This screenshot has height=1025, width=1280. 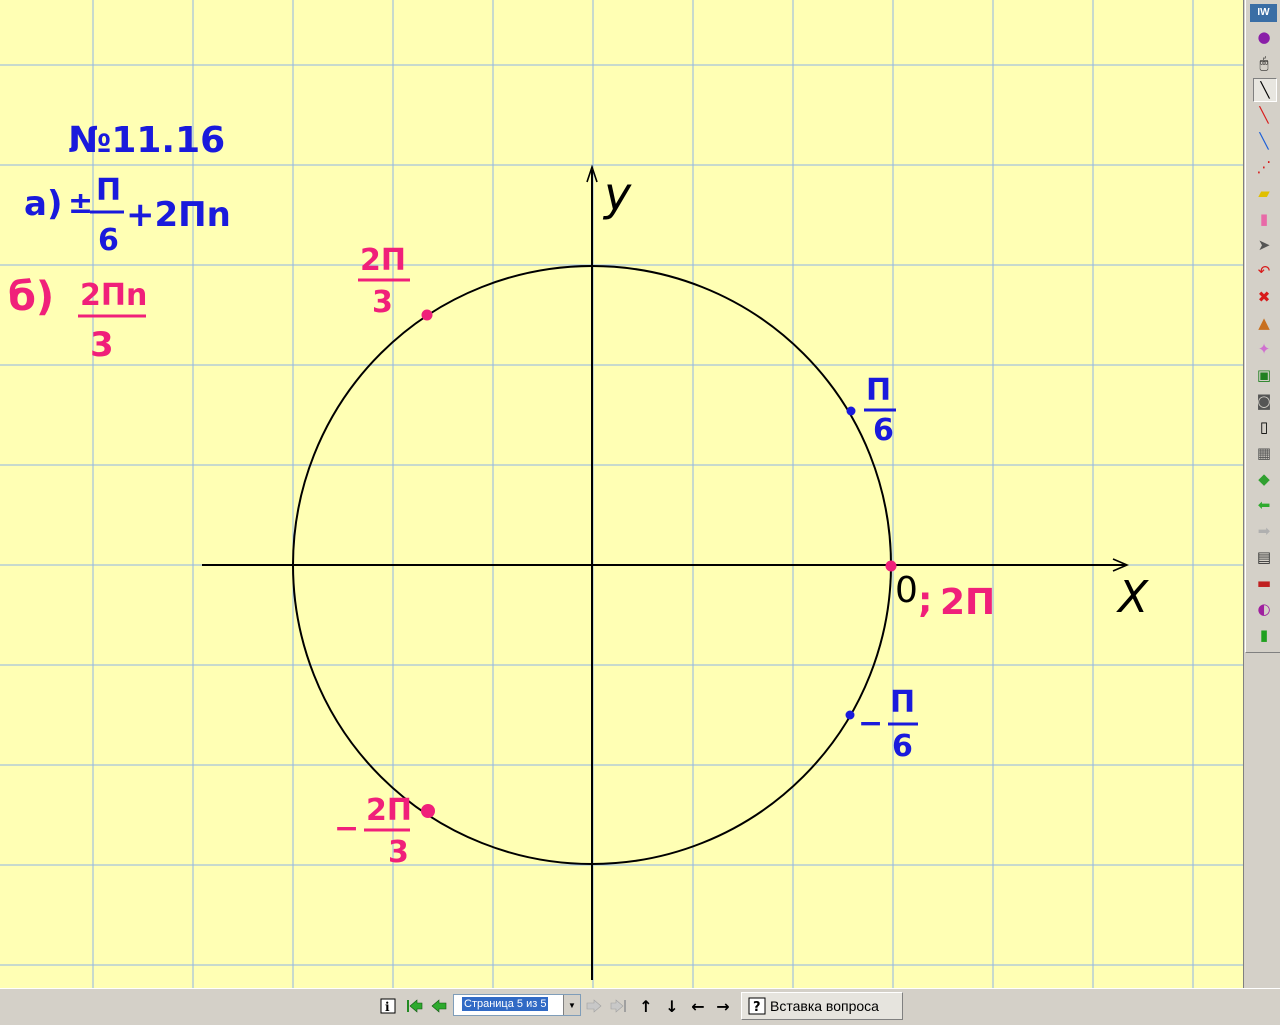 I want to click on point-neg-2pi3-denominator: 3, so click(x=398, y=852).